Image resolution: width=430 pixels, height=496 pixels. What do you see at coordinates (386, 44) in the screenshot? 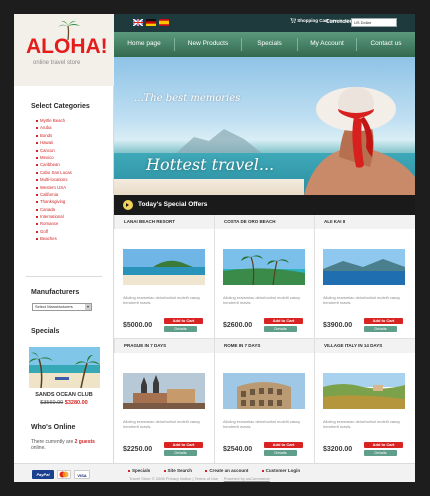
I see `nav-contact: Contact us` at bounding box center [386, 44].